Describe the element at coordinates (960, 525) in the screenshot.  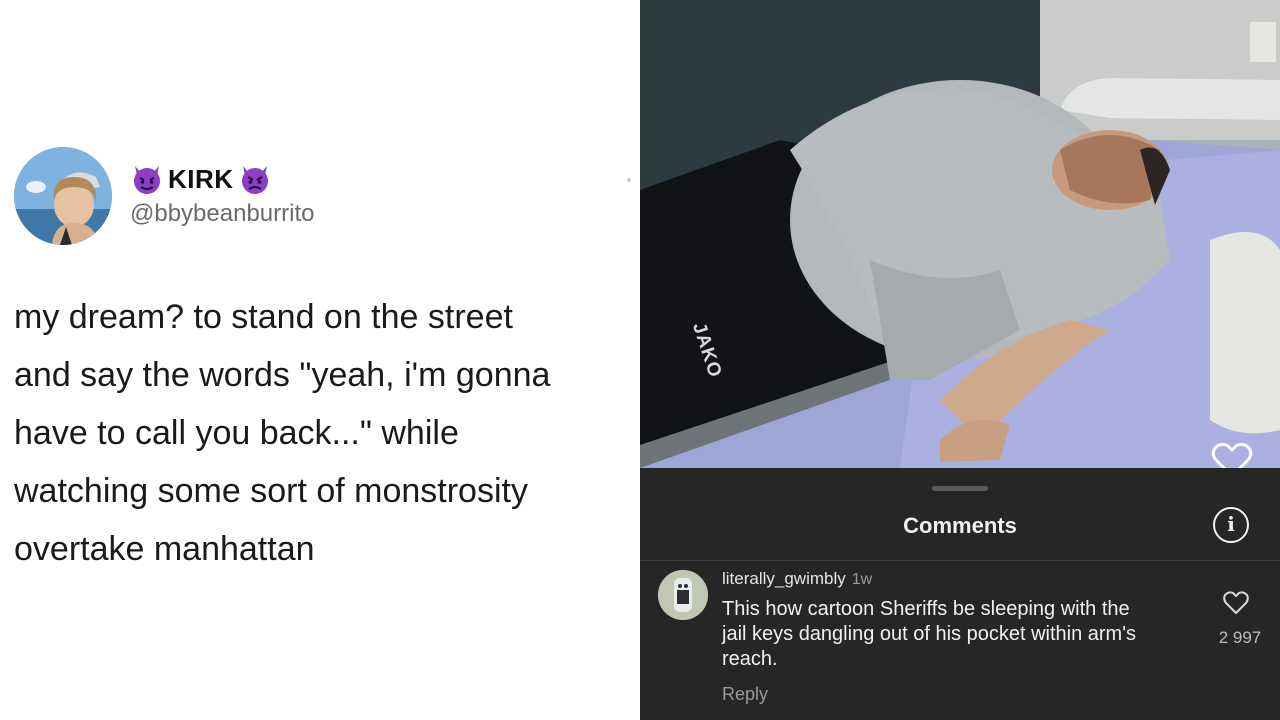
I see `sheet-title: Comments` at that location.